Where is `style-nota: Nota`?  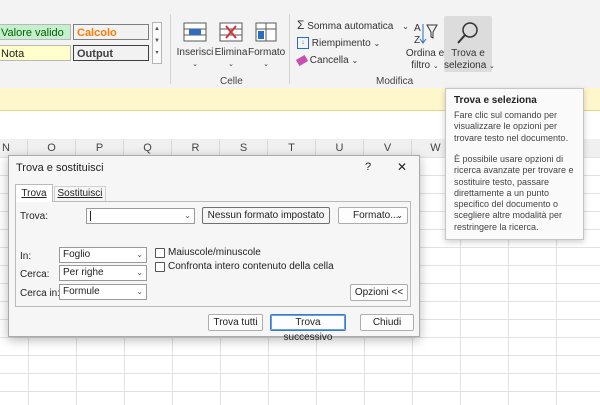
style-nota: Nota is located at coordinates (35, 53).